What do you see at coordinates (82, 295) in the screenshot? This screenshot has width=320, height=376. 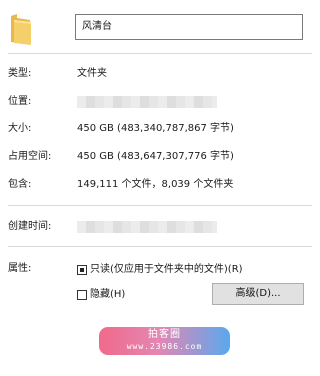 I see `hidden-checkbox` at bounding box center [82, 295].